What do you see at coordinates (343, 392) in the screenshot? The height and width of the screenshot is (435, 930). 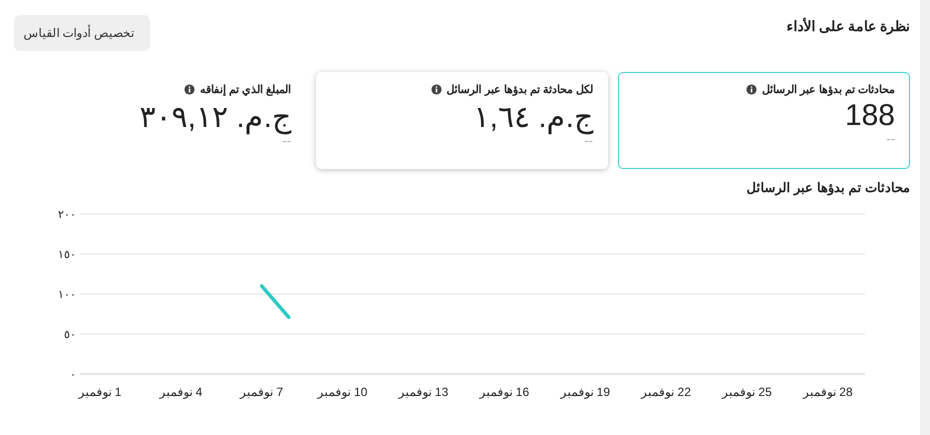 I see `x-tick-label: 10 نوفمبر` at bounding box center [343, 392].